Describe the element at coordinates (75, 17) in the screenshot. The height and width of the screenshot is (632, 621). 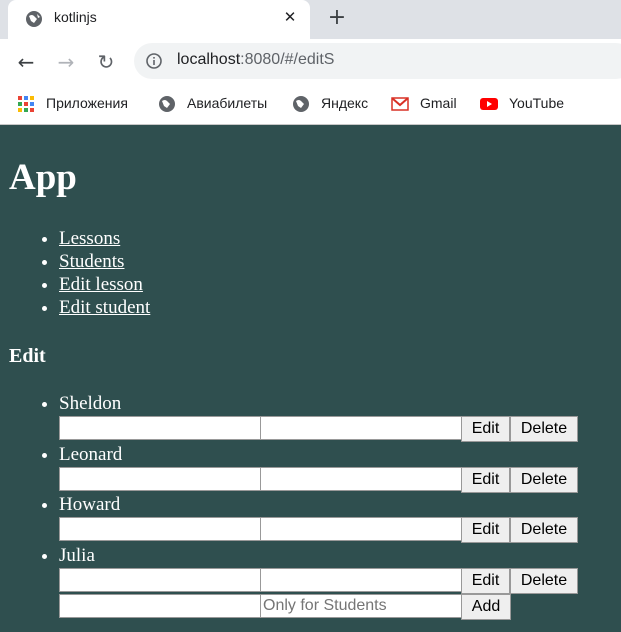
I see `tab-title: kotlinjs` at that location.